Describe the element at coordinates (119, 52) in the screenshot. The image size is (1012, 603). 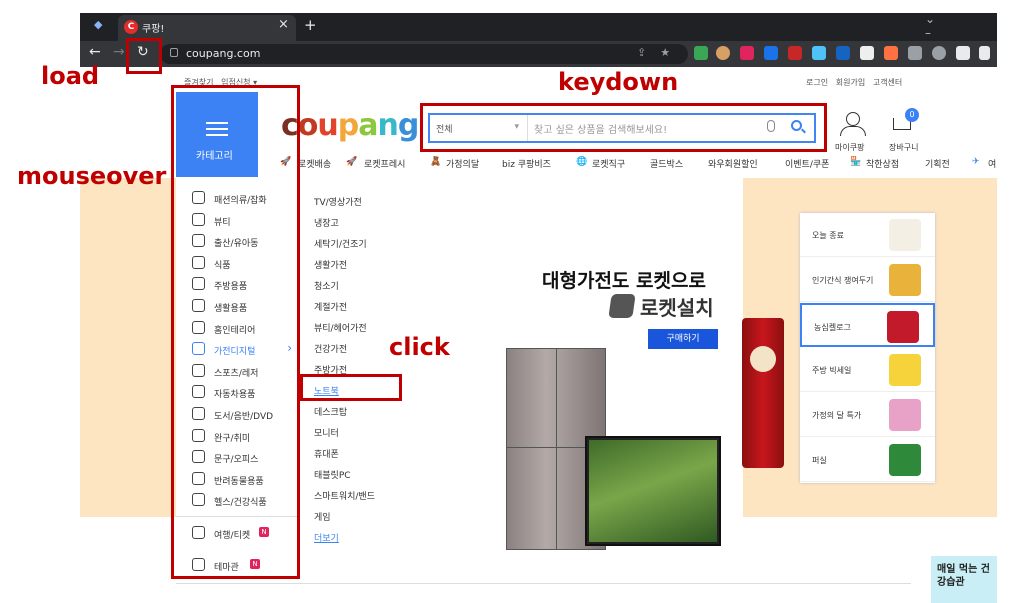
I see `forward-icon: →` at that location.